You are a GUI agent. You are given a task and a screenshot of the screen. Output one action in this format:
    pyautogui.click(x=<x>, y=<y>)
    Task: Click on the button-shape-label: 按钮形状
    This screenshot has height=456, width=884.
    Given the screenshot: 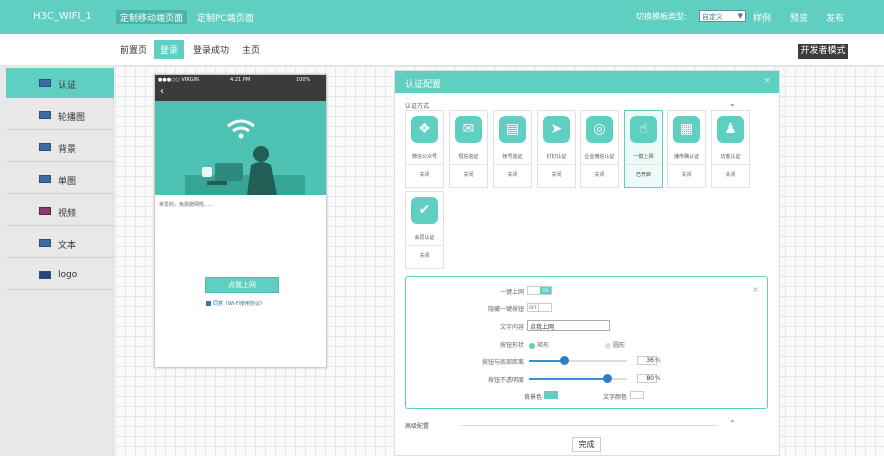 What is the action you would take?
    pyautogui.click(x=511, y=345)
    